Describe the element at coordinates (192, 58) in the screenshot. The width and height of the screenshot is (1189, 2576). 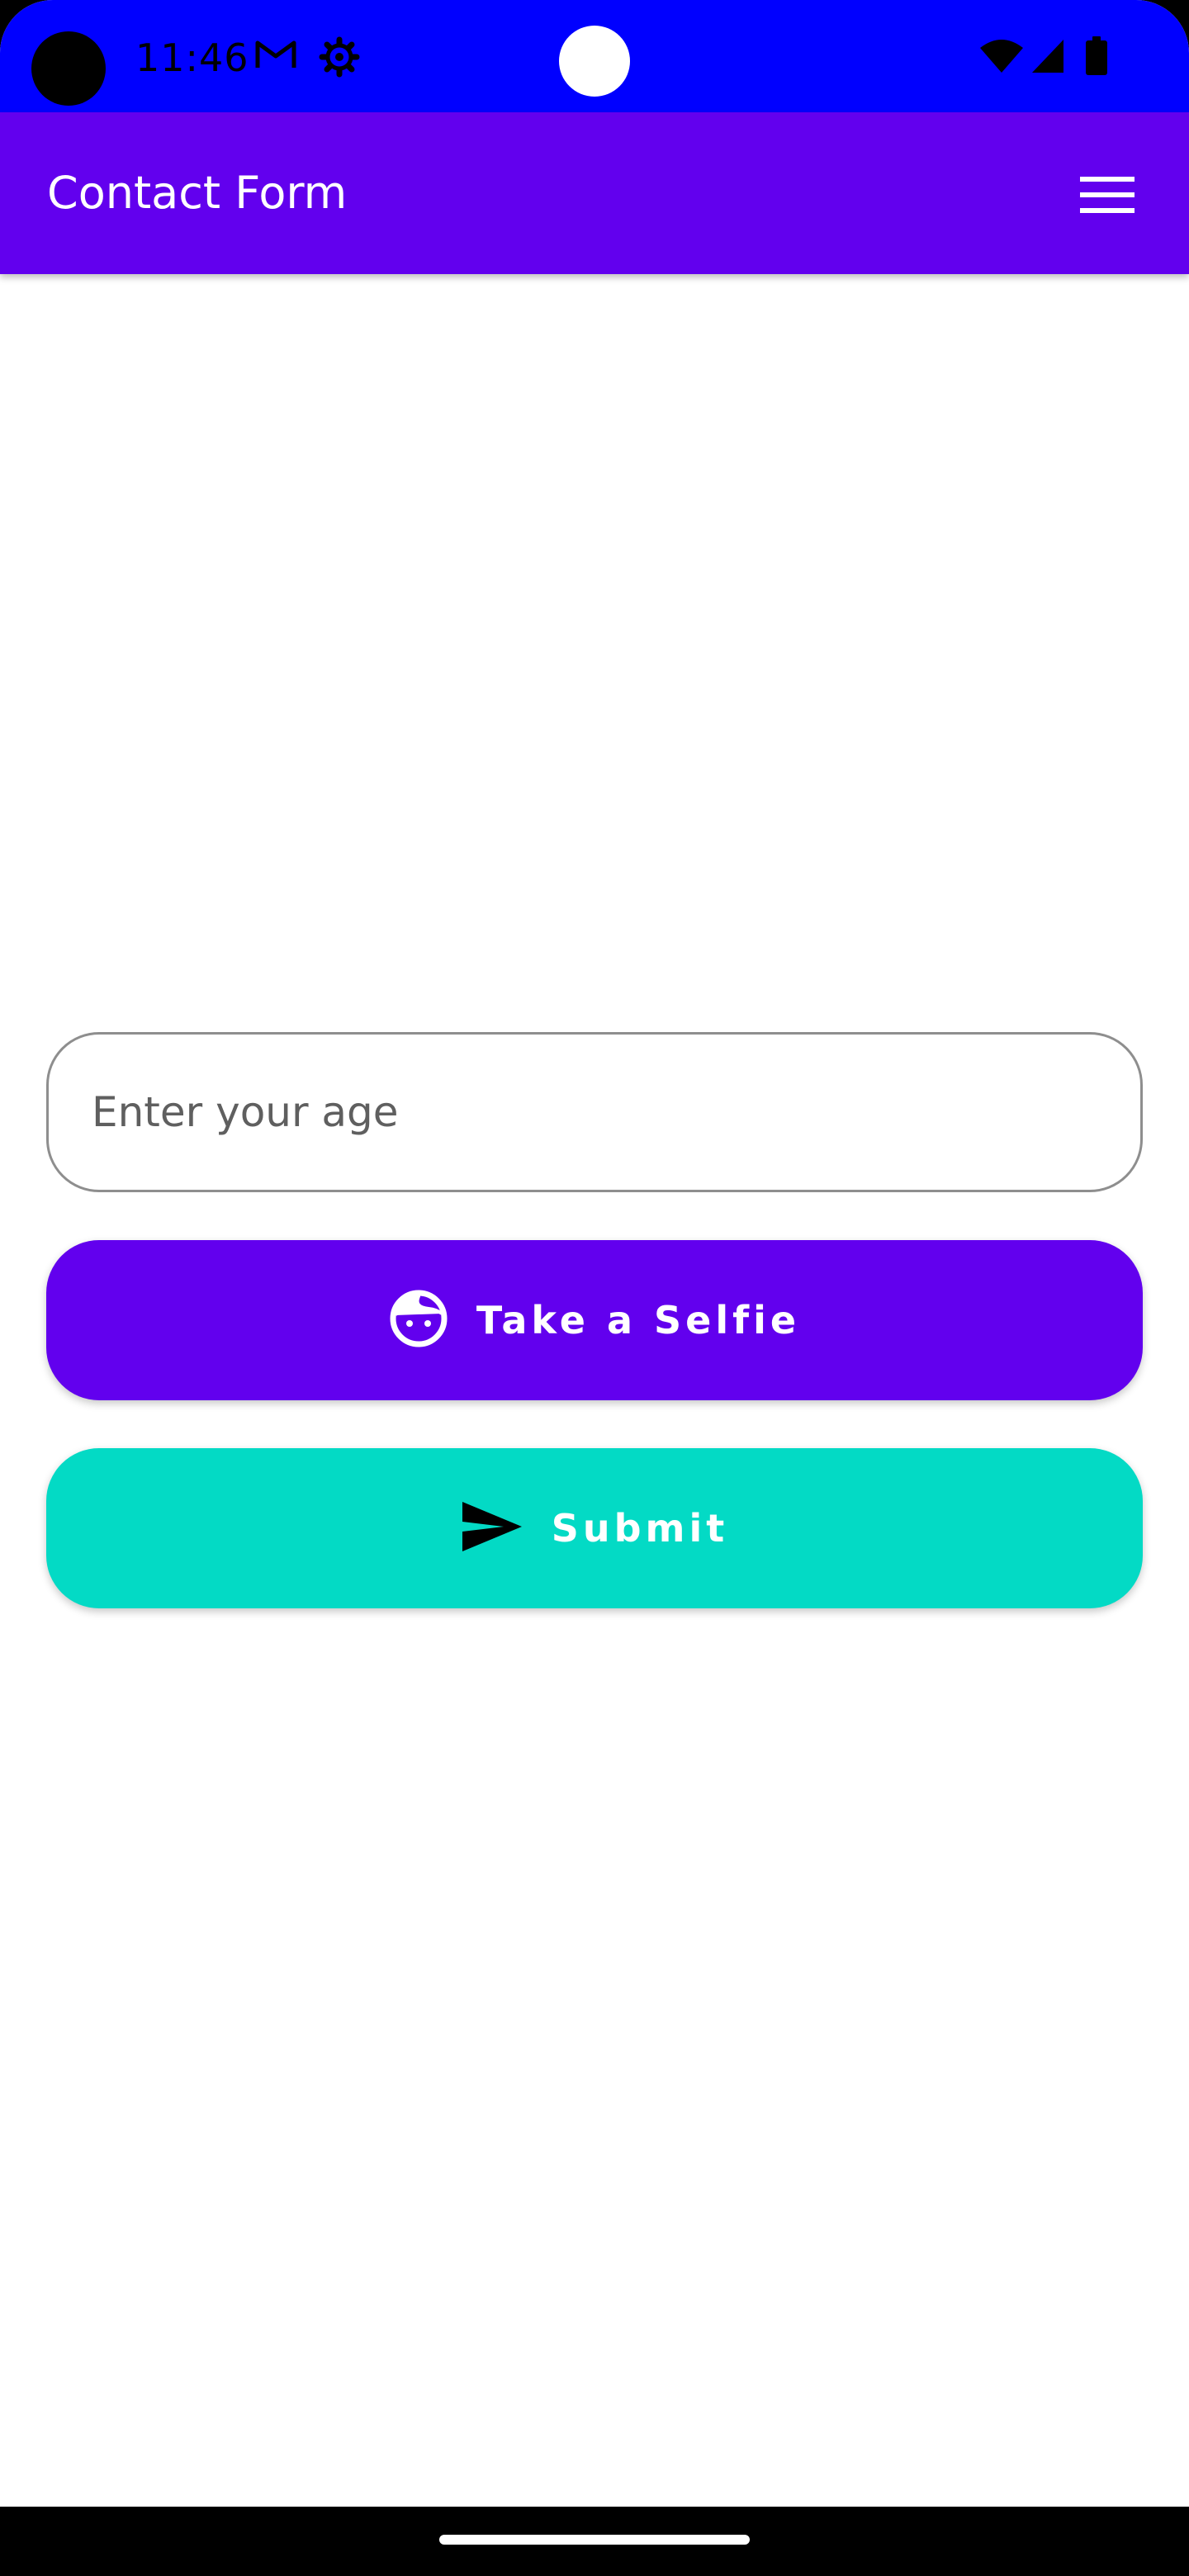
I see `status-time: 11:46` at that location.